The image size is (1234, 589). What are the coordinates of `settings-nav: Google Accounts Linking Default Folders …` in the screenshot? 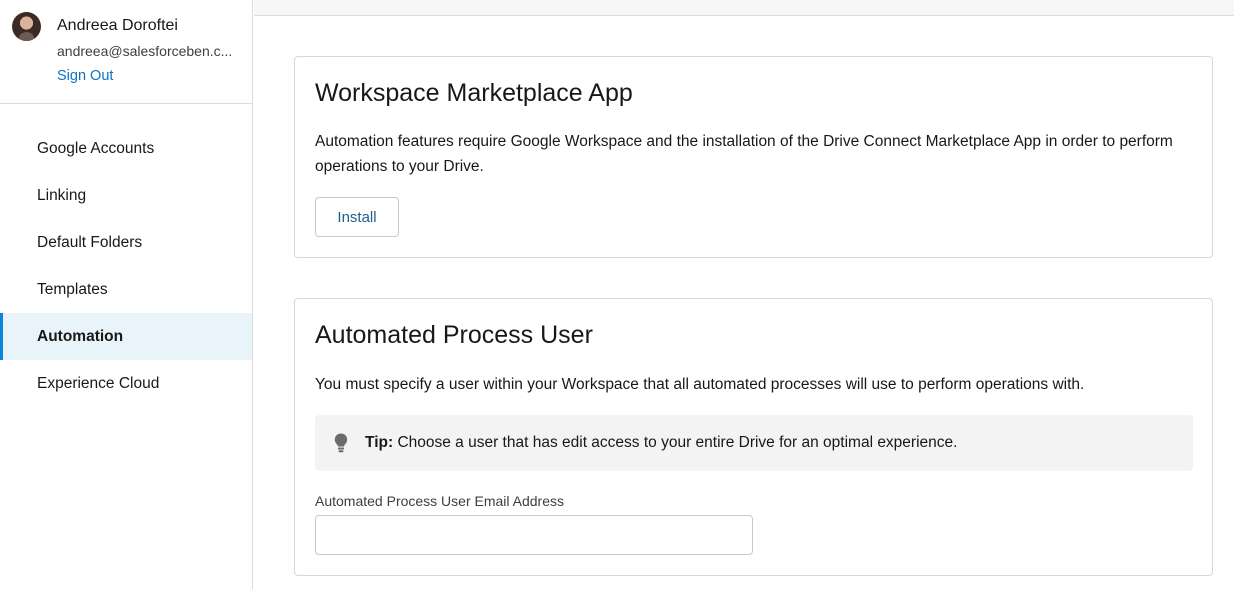 It's located at (126, 266).